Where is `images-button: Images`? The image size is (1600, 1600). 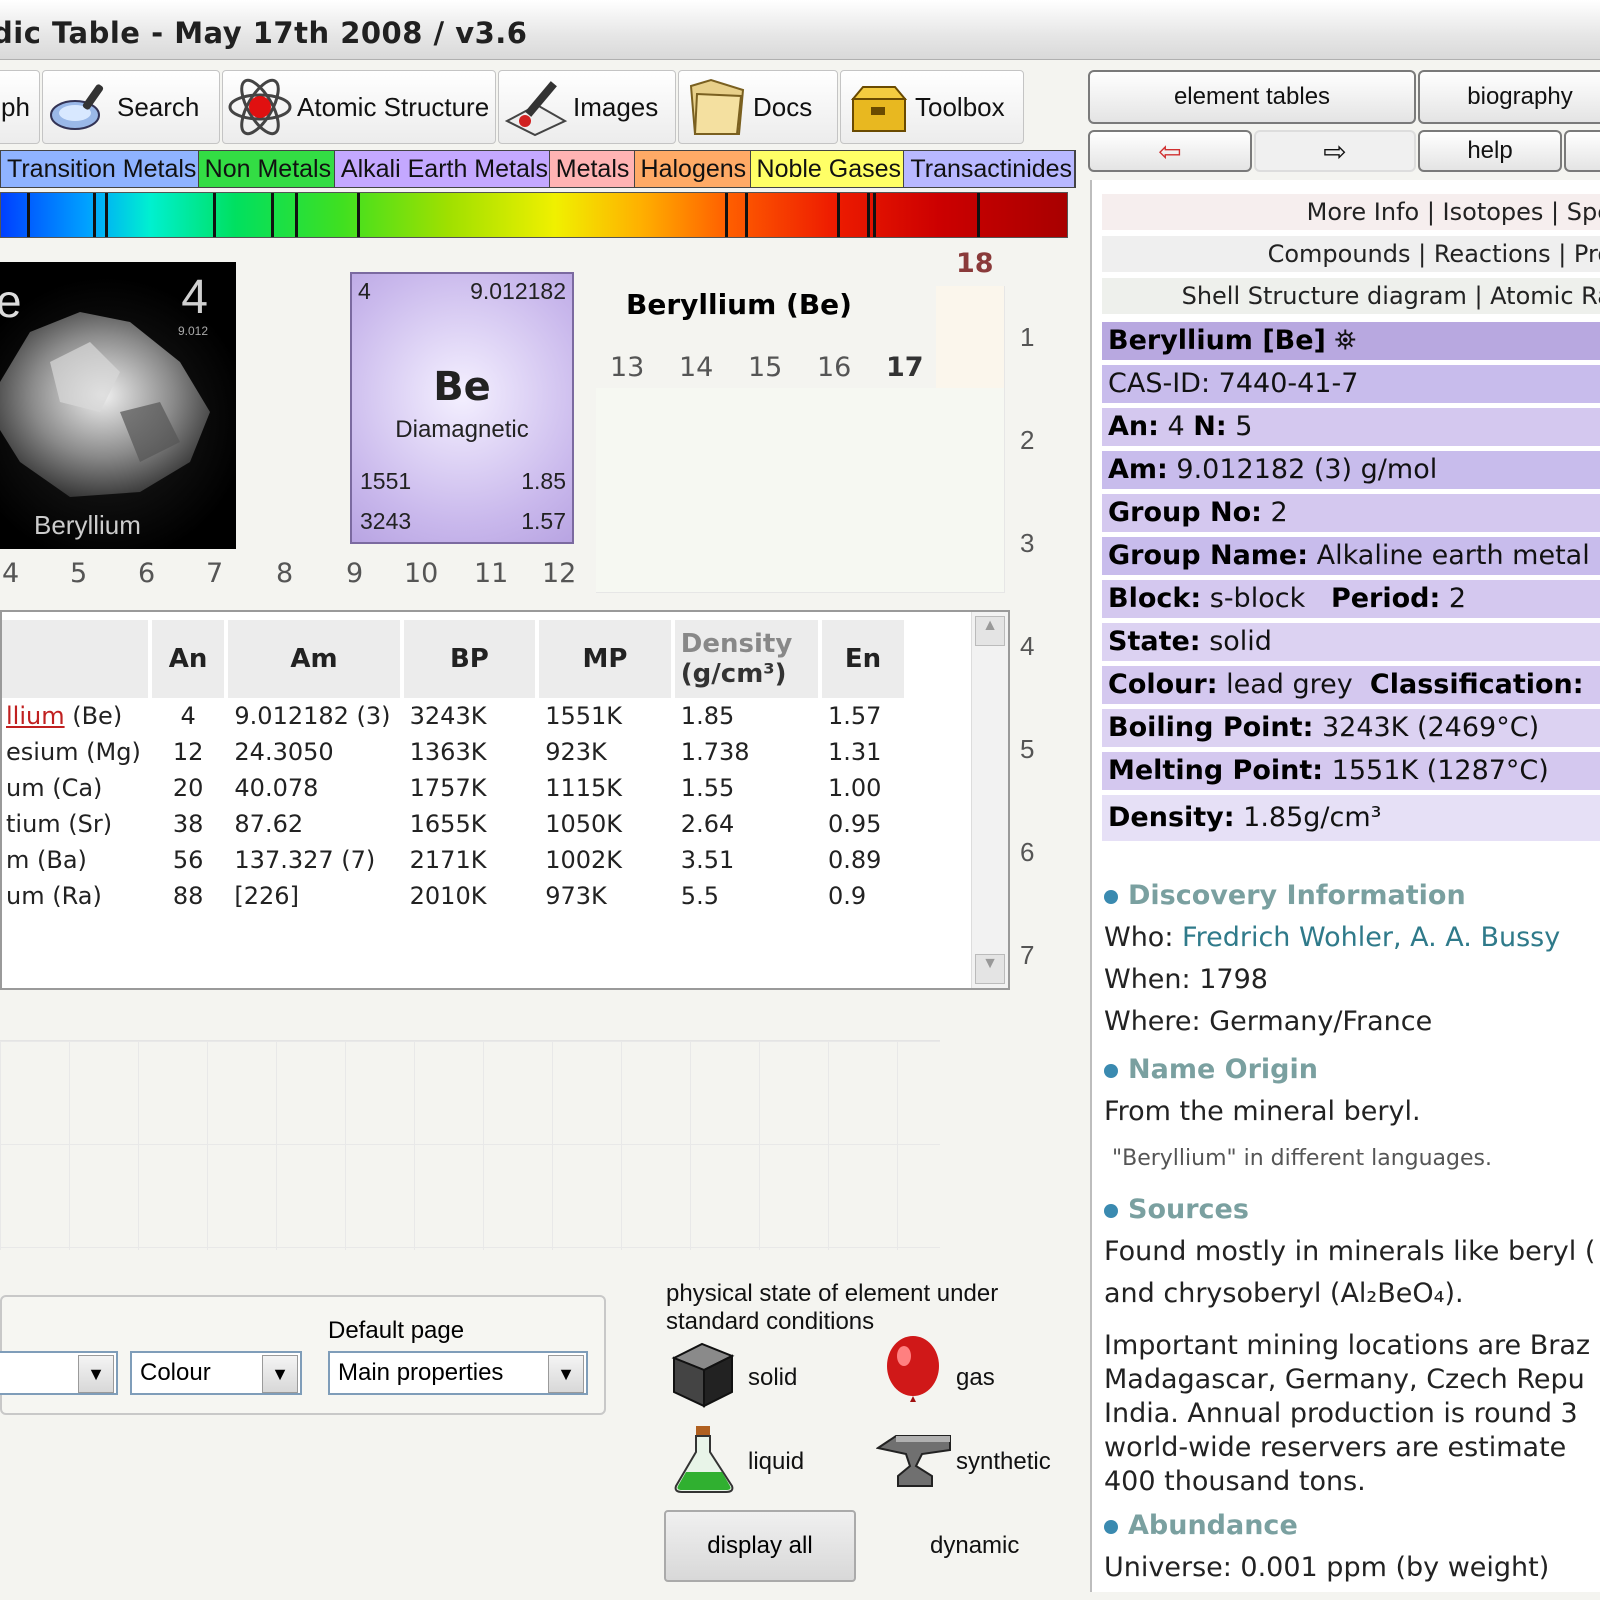
images-button: Images is located at coordinates (587, 107).